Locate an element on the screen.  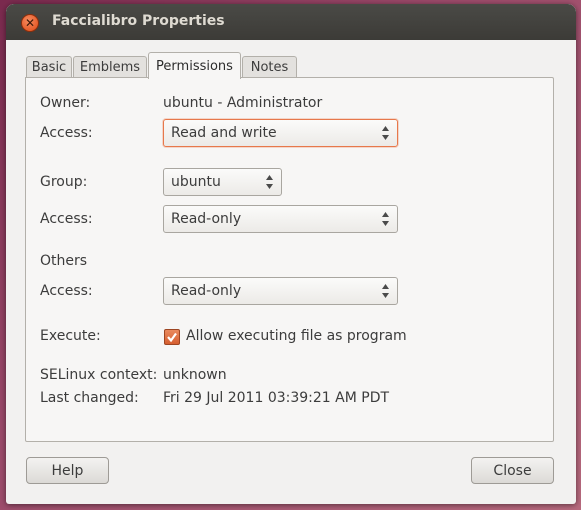
others-access-select: Read-only is located at coordinates (280, 291).